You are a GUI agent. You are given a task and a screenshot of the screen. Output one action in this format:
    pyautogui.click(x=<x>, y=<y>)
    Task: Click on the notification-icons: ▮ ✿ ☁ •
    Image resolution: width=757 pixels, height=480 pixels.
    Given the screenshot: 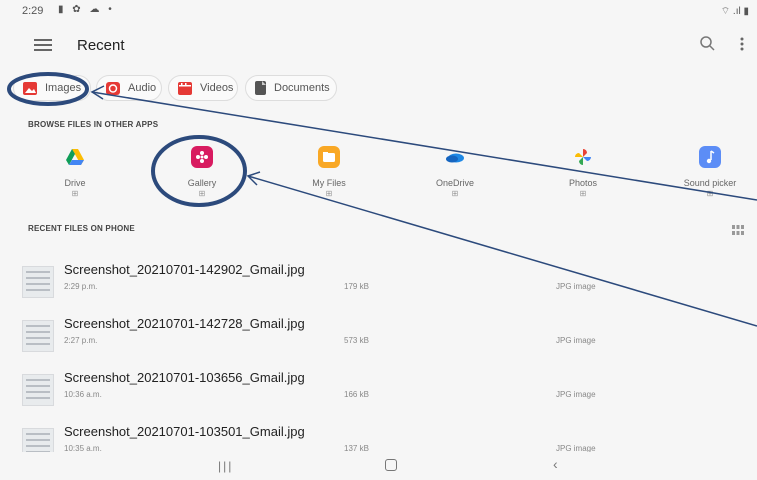 What is the action you would take?
    pyautogui.click(x=86, y=9)
    